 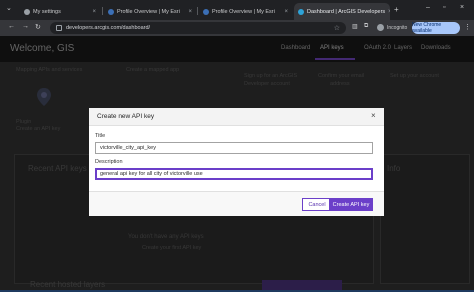 I want to click on close-icon: ×, so click(x=373, y=115).